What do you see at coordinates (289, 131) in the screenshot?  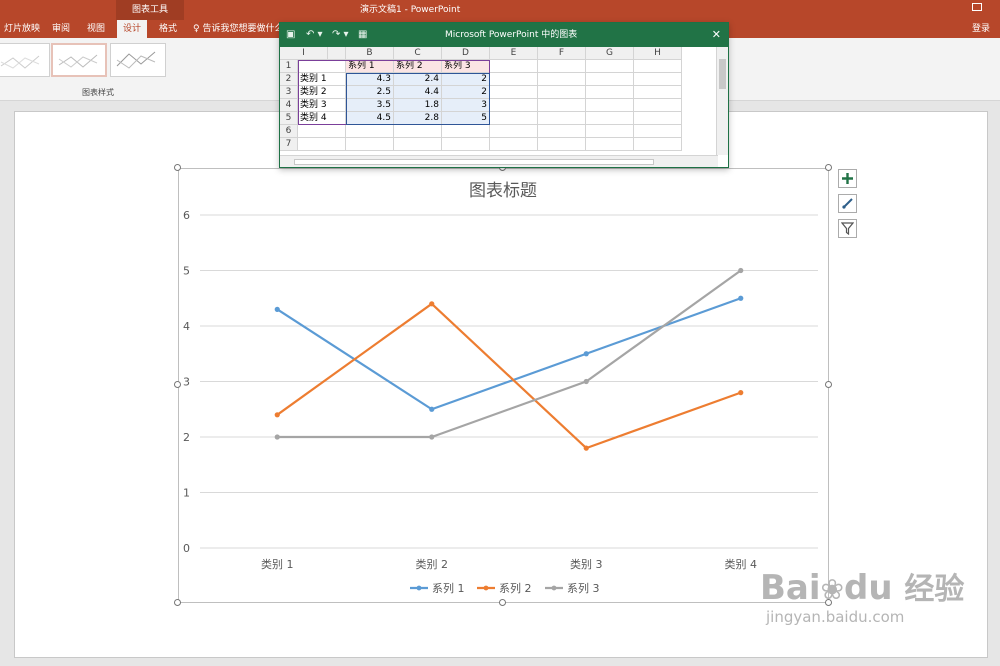 I see `row-header: 6` at bounding box center [289, 131].